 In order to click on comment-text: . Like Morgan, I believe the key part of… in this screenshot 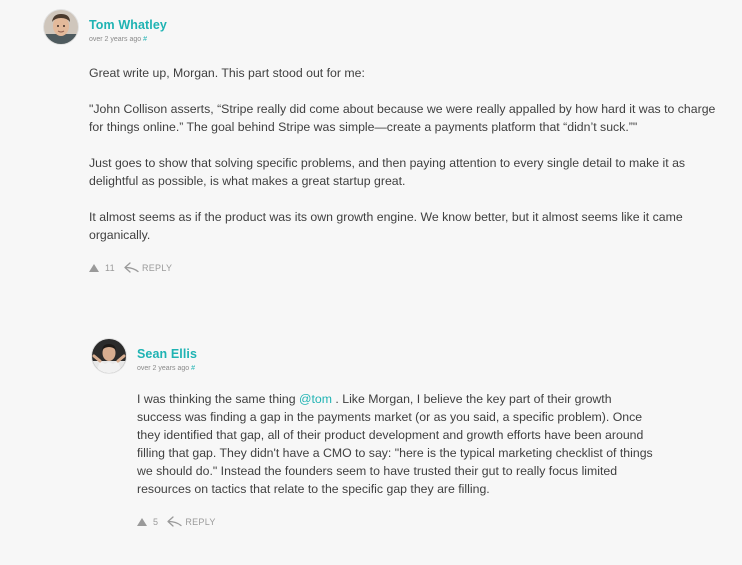, I will do `click(395, 444)`.